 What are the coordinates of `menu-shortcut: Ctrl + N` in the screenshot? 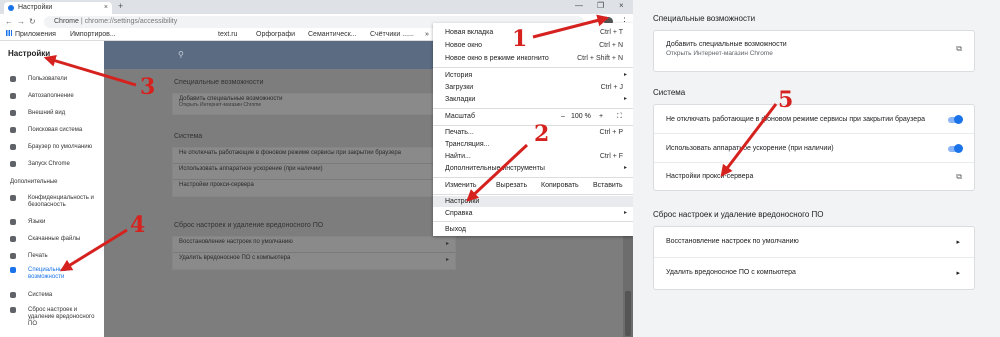 It's located at (611, 45).